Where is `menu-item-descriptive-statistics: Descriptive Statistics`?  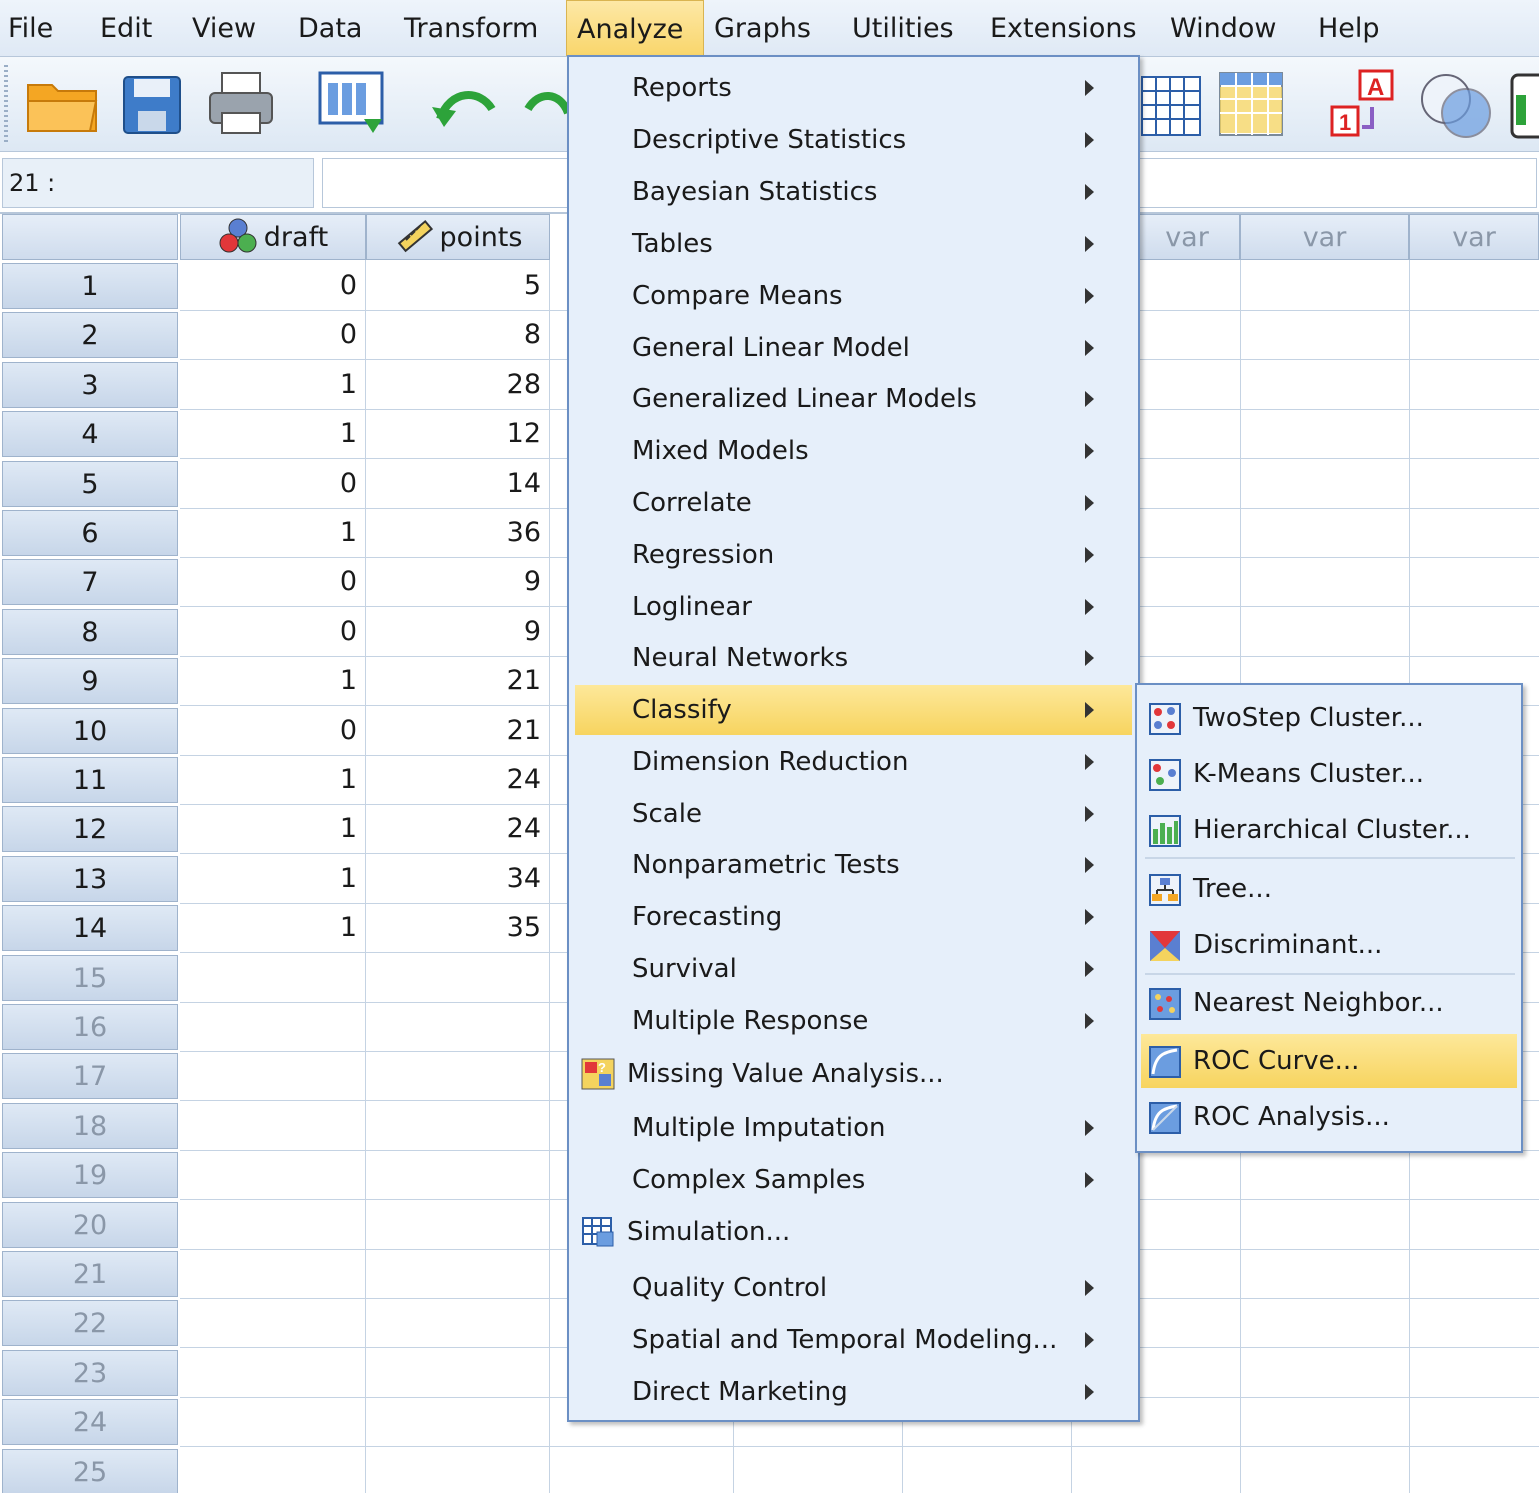 menu-item-descriptive-statistics: Descriptive Statistics is located at coordinates (853, 140).